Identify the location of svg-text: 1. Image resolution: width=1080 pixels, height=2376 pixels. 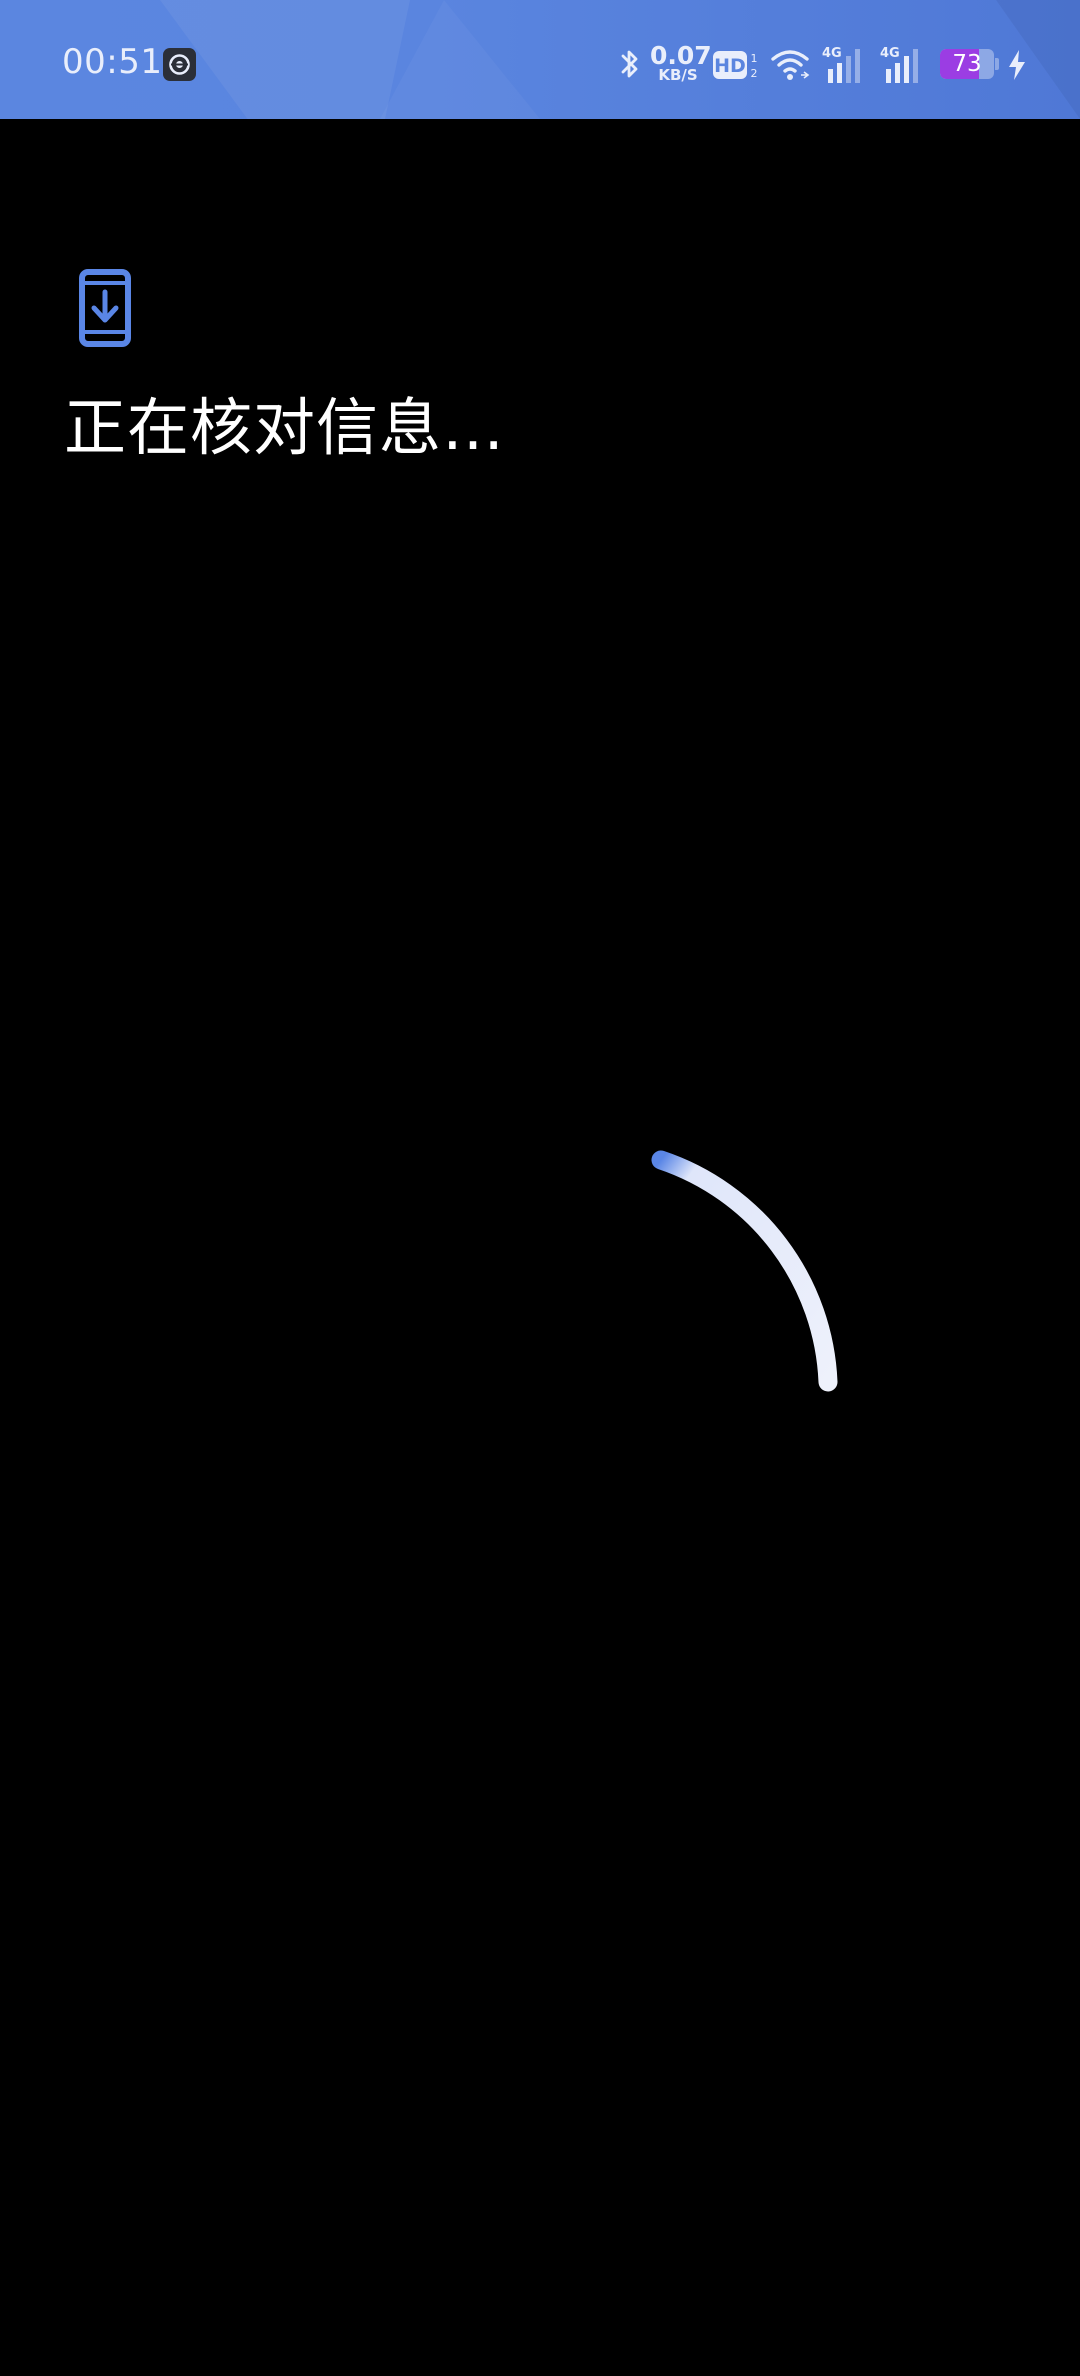
(754, 58).